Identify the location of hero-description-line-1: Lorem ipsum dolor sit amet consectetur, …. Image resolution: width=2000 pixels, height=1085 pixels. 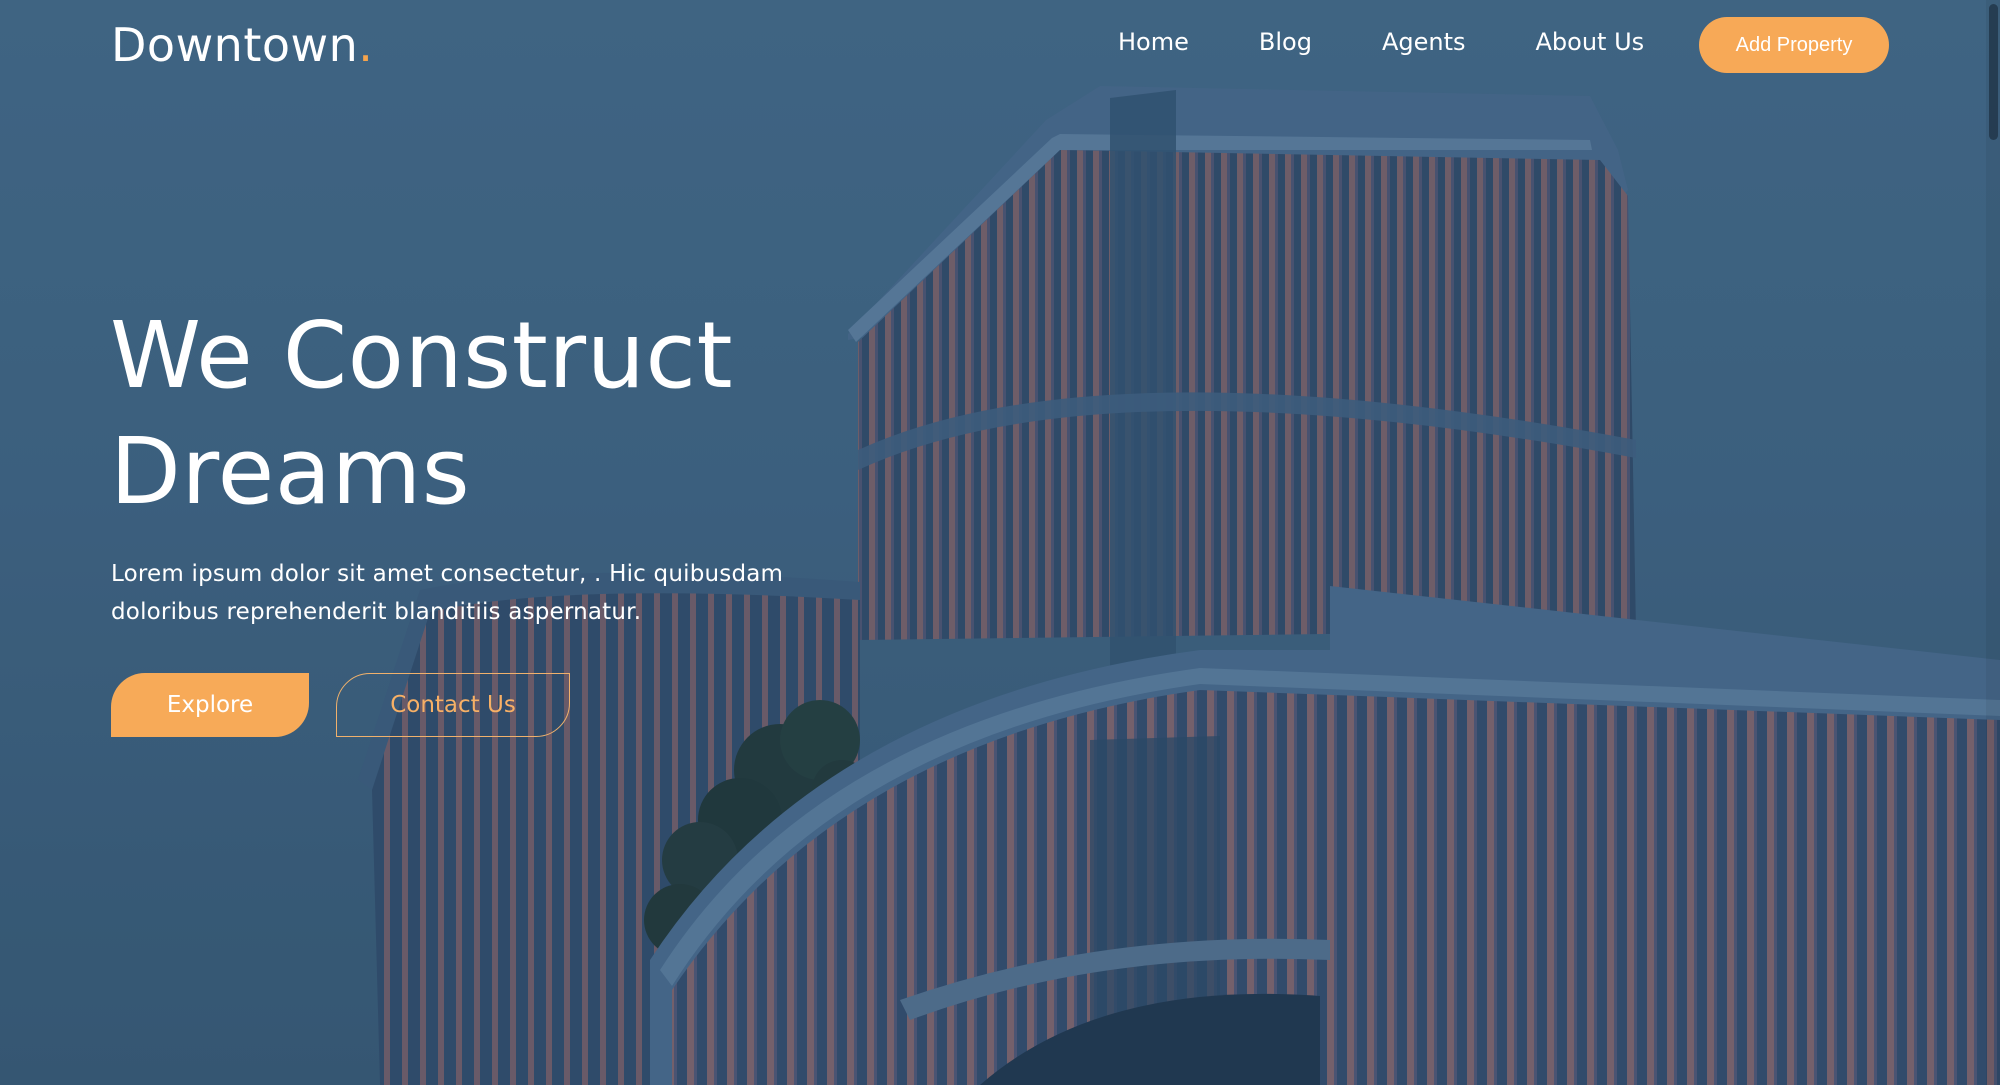
(447, 574).